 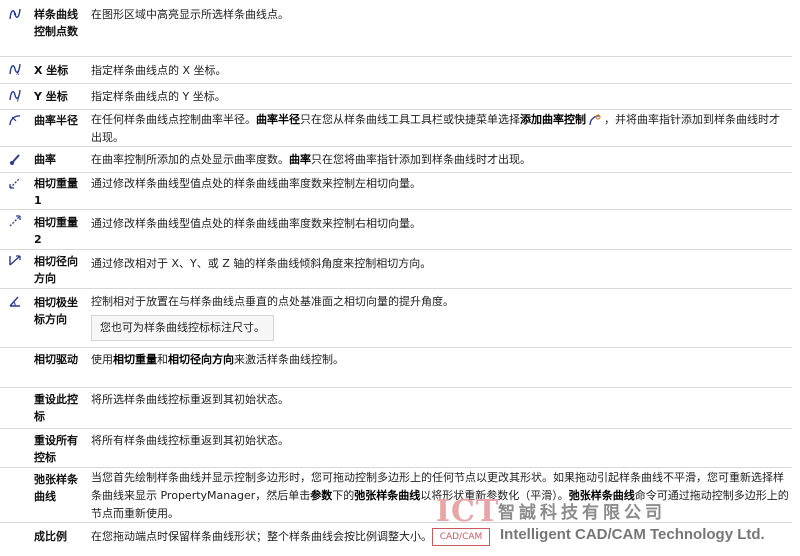 What do you see at coordinates (18, 73) in the screenshot?
I see `svg-text: x` at bounding box center [18, 73].